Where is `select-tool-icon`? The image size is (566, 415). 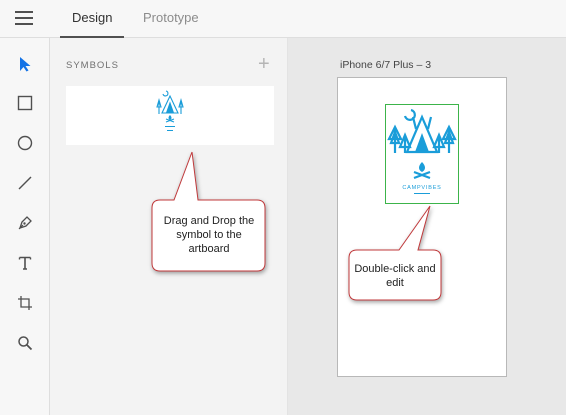 select-tool-icon is located at coordinates (25, 64).